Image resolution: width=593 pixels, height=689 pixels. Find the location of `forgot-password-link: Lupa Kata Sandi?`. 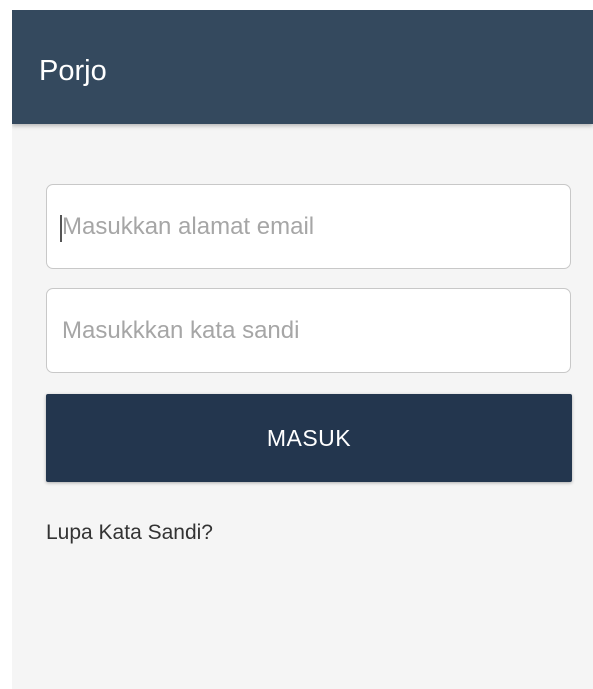

forgot-password-link: Lupa Kata Sandi? is located at coordinates (129, 533).